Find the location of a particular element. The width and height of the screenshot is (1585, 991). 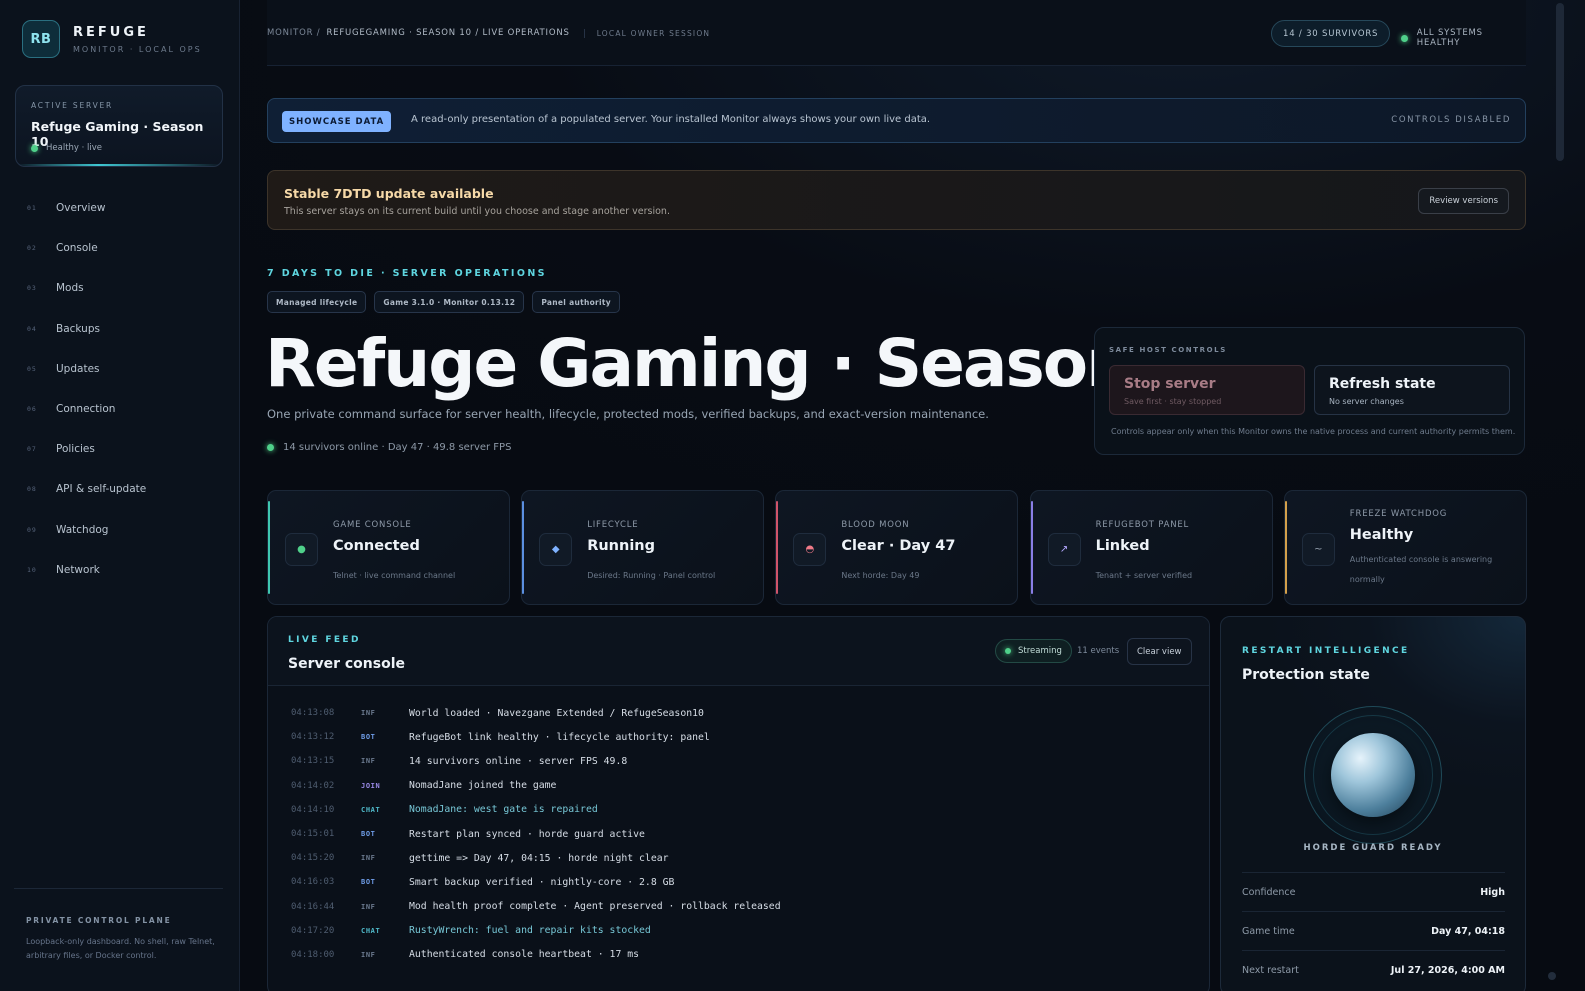

sidebar-item-label: API & self-update is located at coordinates (101, 489).